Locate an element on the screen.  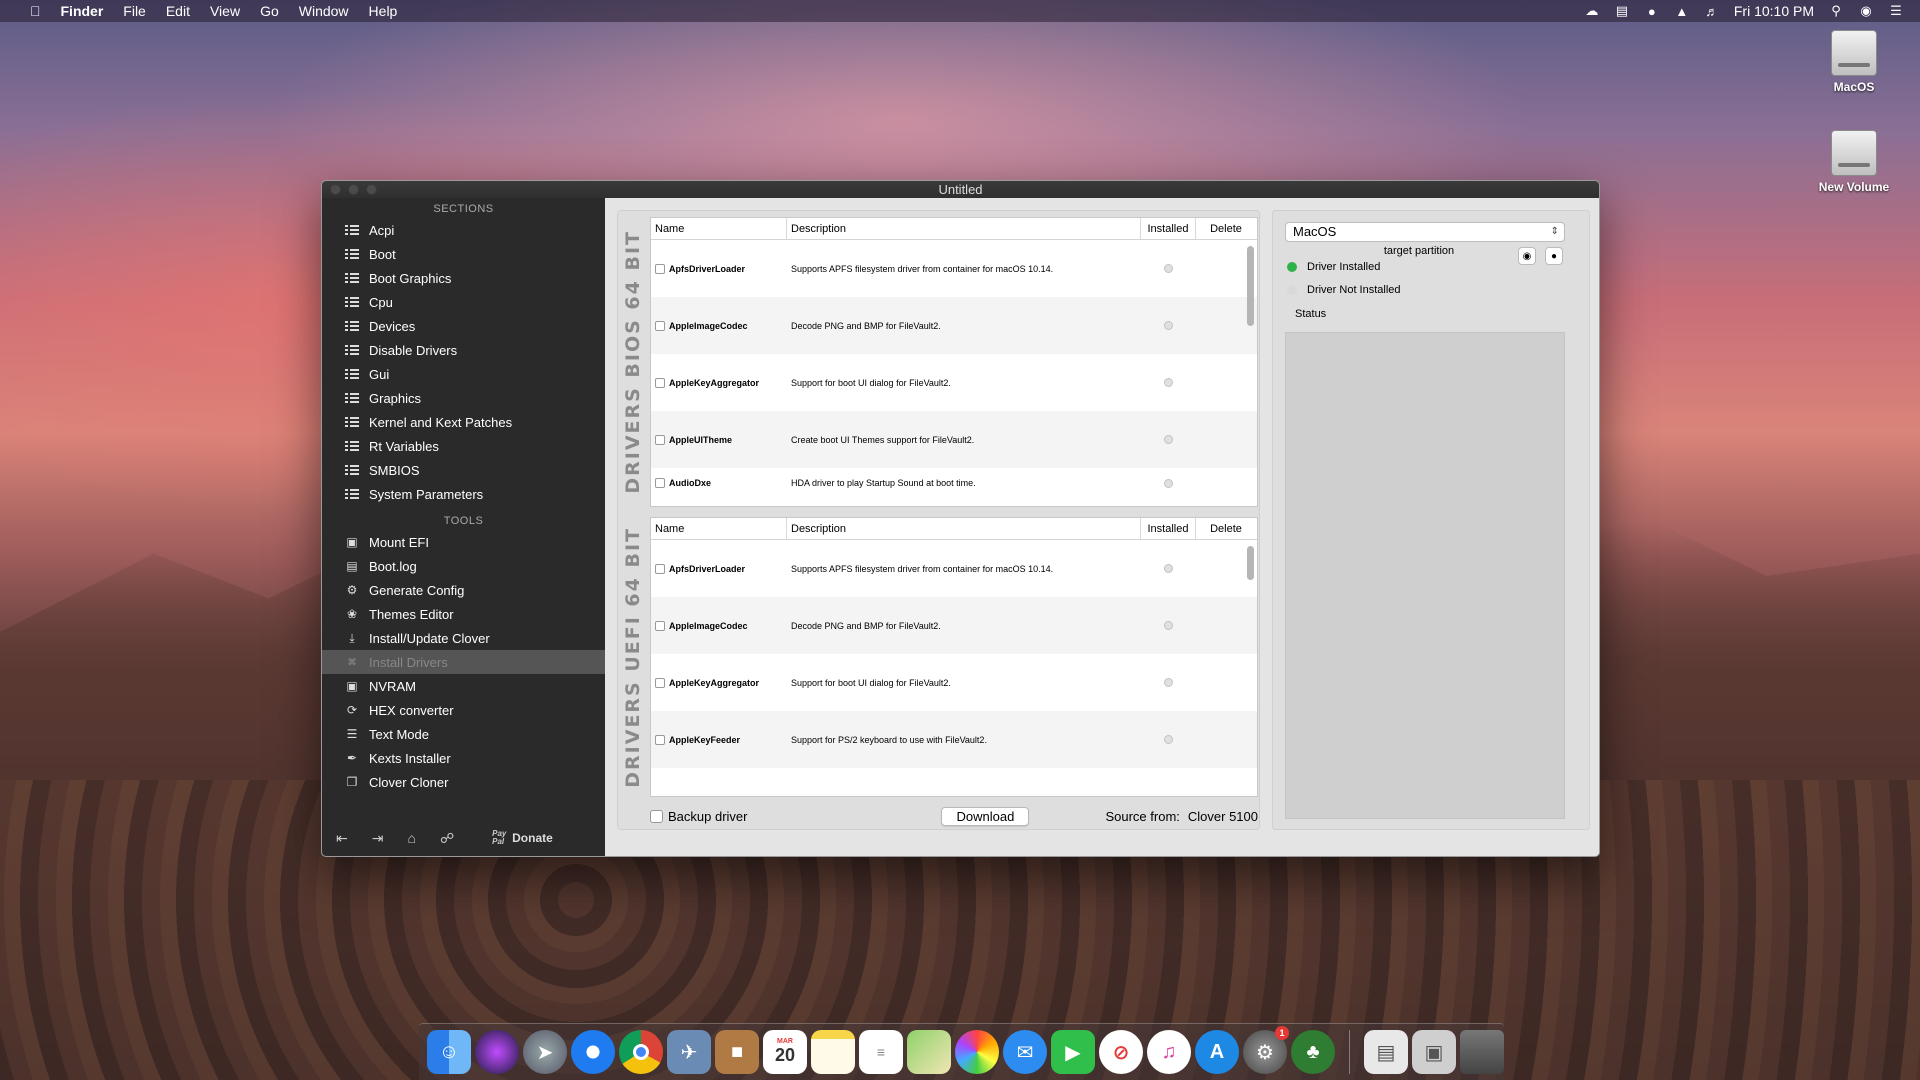
sidebar-item-mount-efi: ▣ Mount EFI is located at coordinates (463, 542).